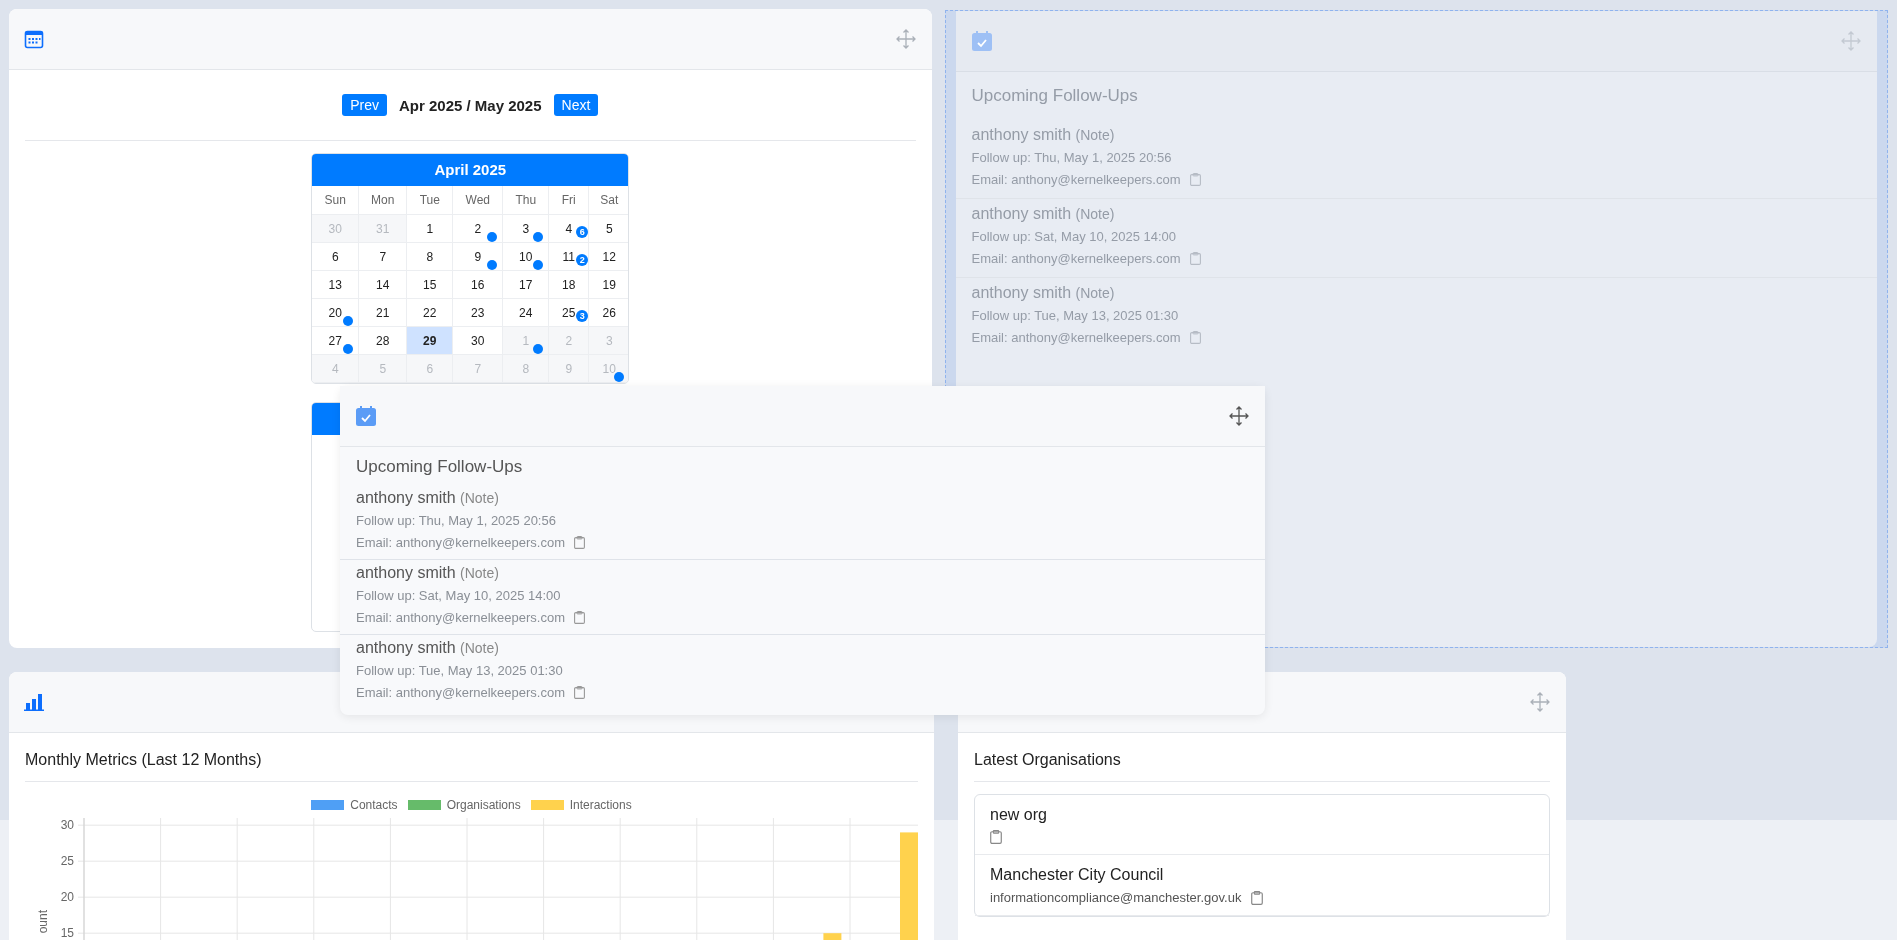 This screenshot has height=940, width=1897. What do you see at coordinates (582, 232) in the screenshot?
I see `event-count-badge: 6` at bounding box center [582, 232].